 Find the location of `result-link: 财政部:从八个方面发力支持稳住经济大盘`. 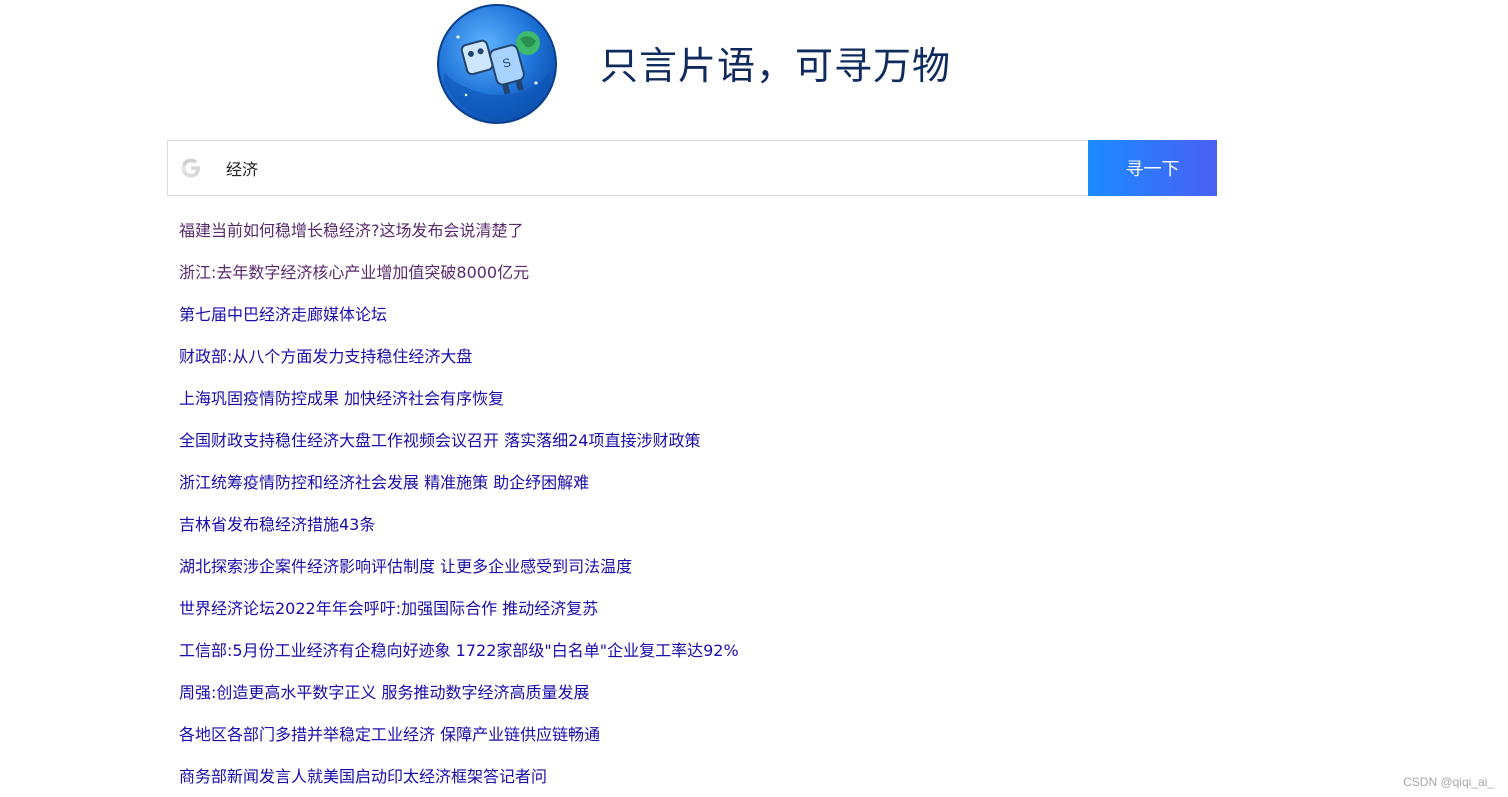

result-link: 财政部:从八个方面发力支持稳住经济大盘 is located at coordinates (325, 356).